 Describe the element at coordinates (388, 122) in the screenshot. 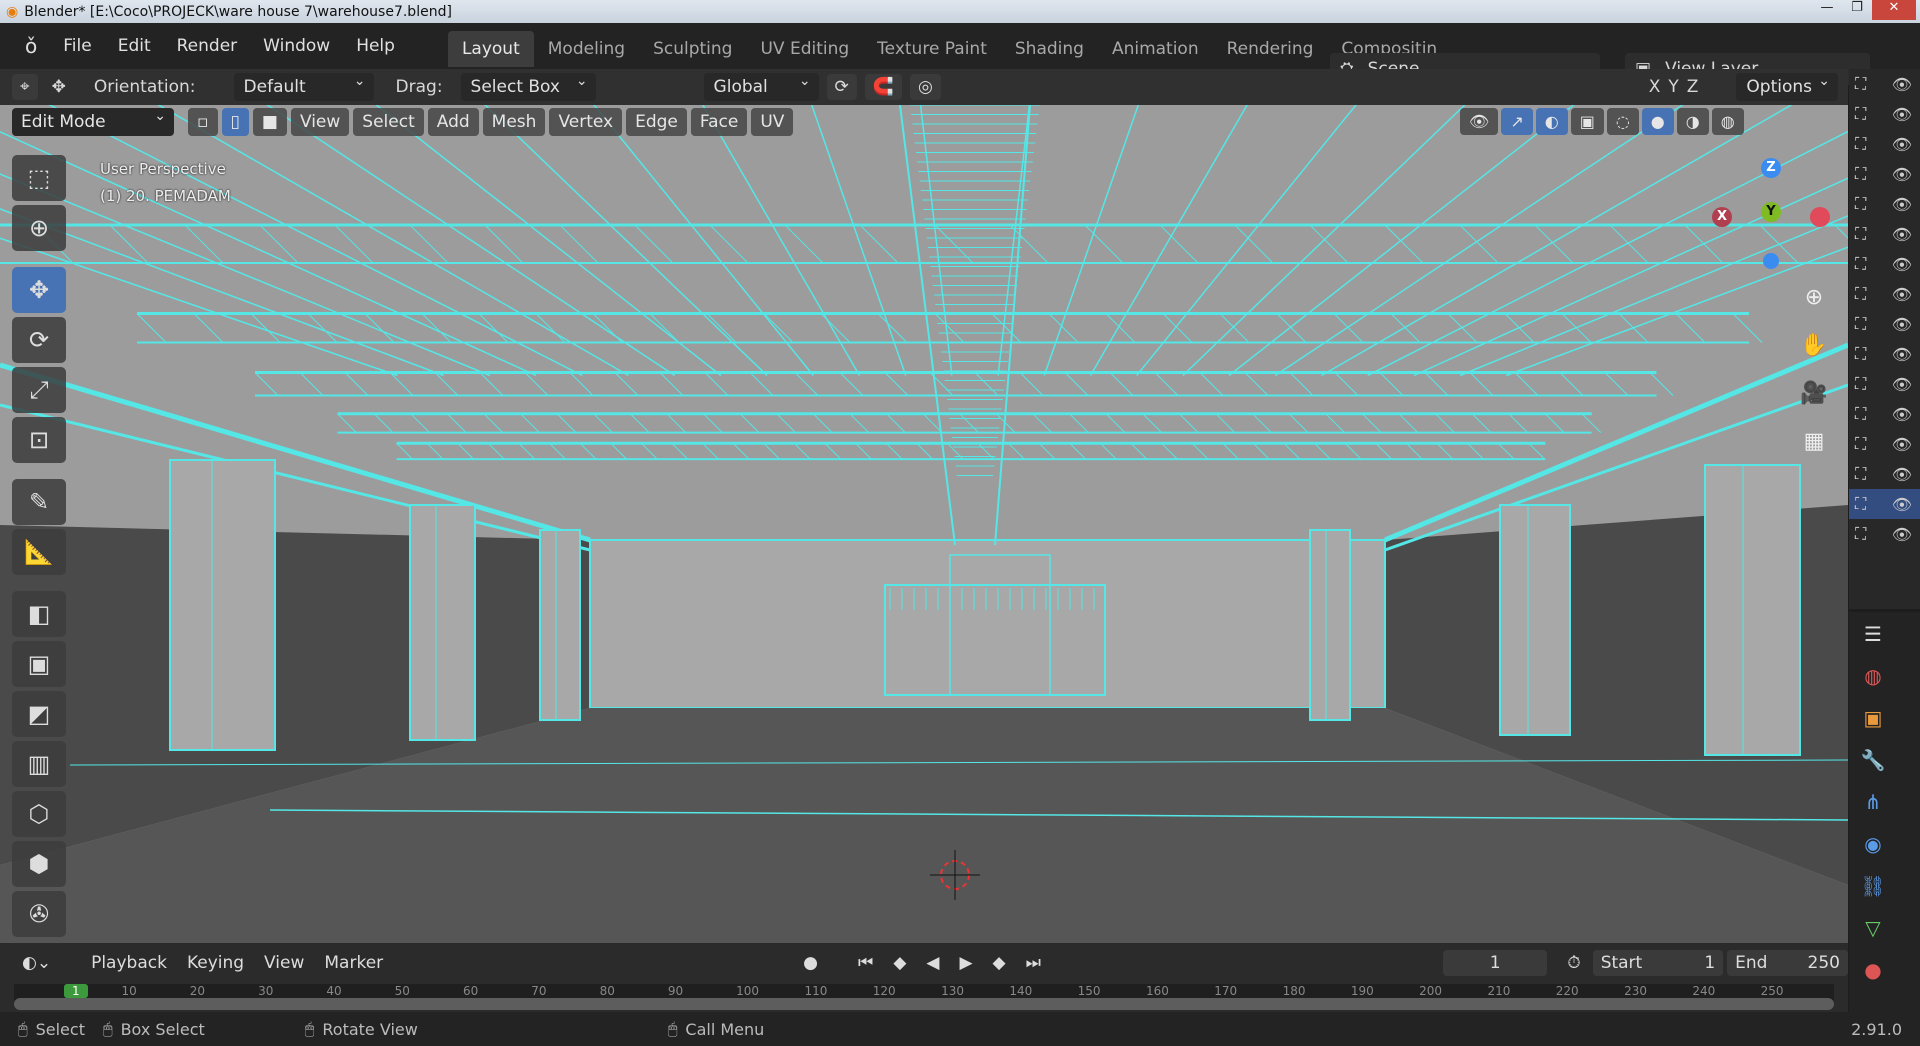

I see `menu-select: Select` at that location.